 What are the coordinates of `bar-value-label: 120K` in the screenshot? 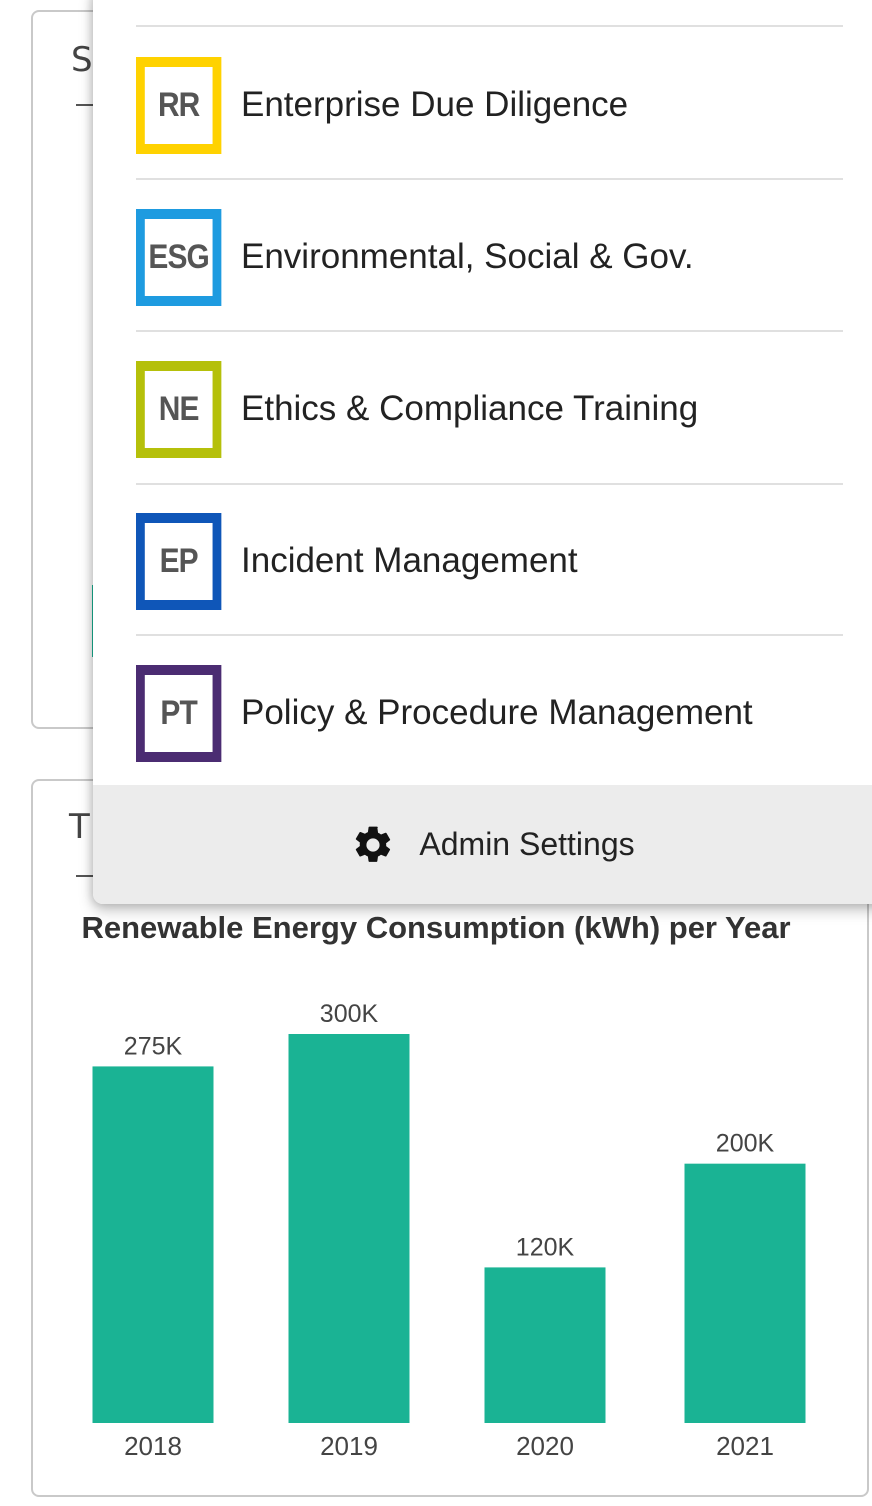 It's located at (545, 1247).